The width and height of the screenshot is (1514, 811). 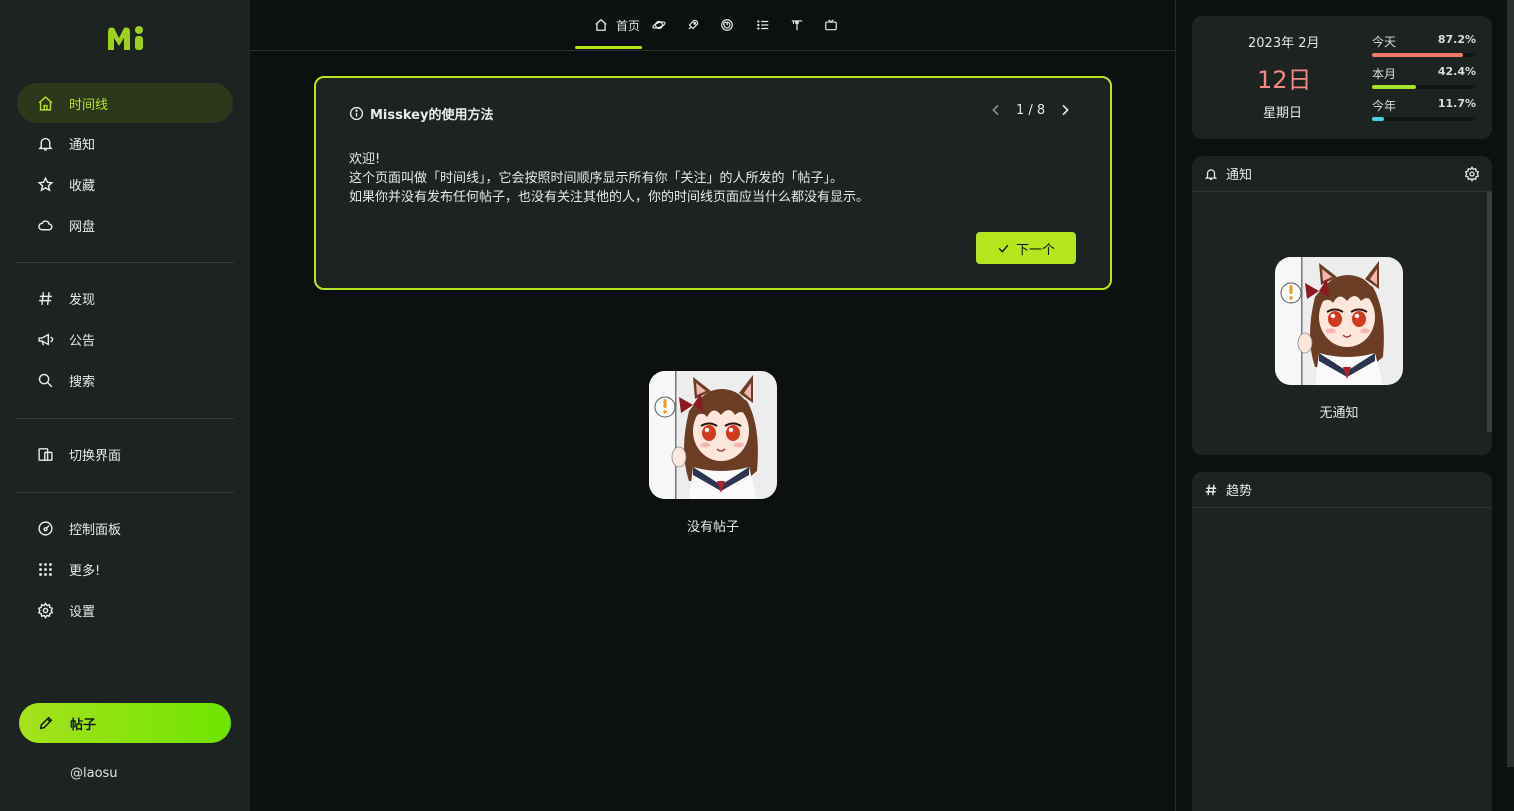 What do you see at coordinates (1239, 491) in the screenshot?
I see `widget-title: 趋势` at bounding box center [1239, 491].